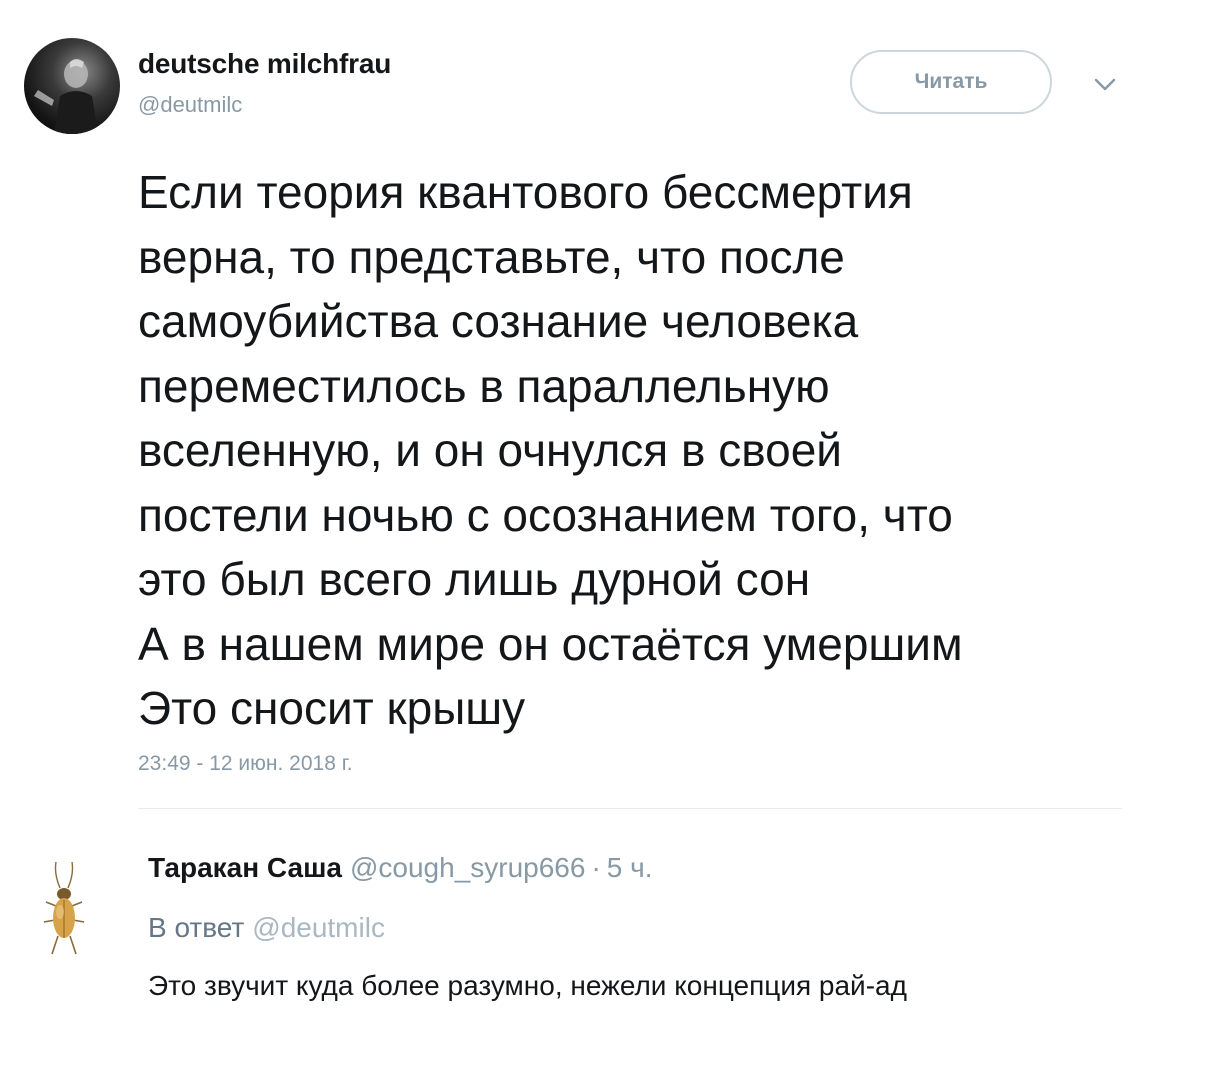 Image resolution: width=1218 pixels, height=1080 pixels. I want to click on reply-display-name: Таракан Саша, so click(245, 867).